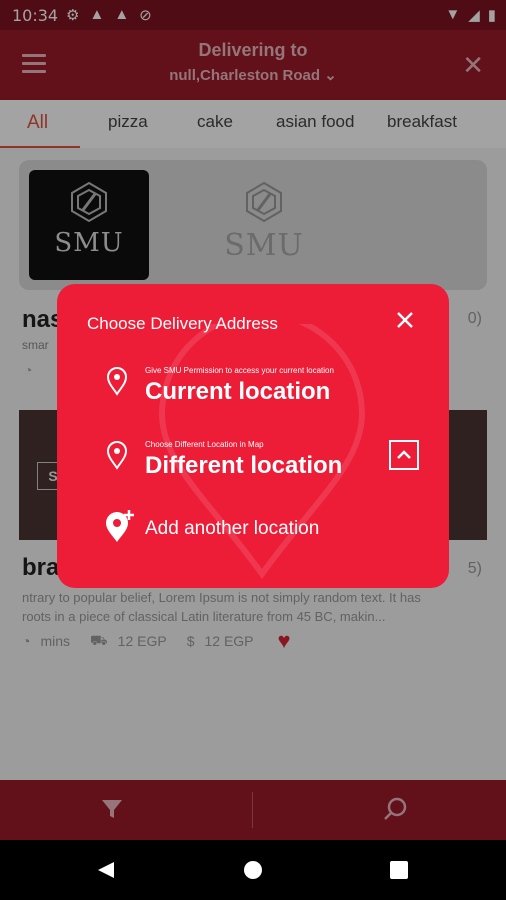  Describe the element at coordinates (204, 444) in the screenshot. I see `option-hint: Choose Different Location in Map` at that location.